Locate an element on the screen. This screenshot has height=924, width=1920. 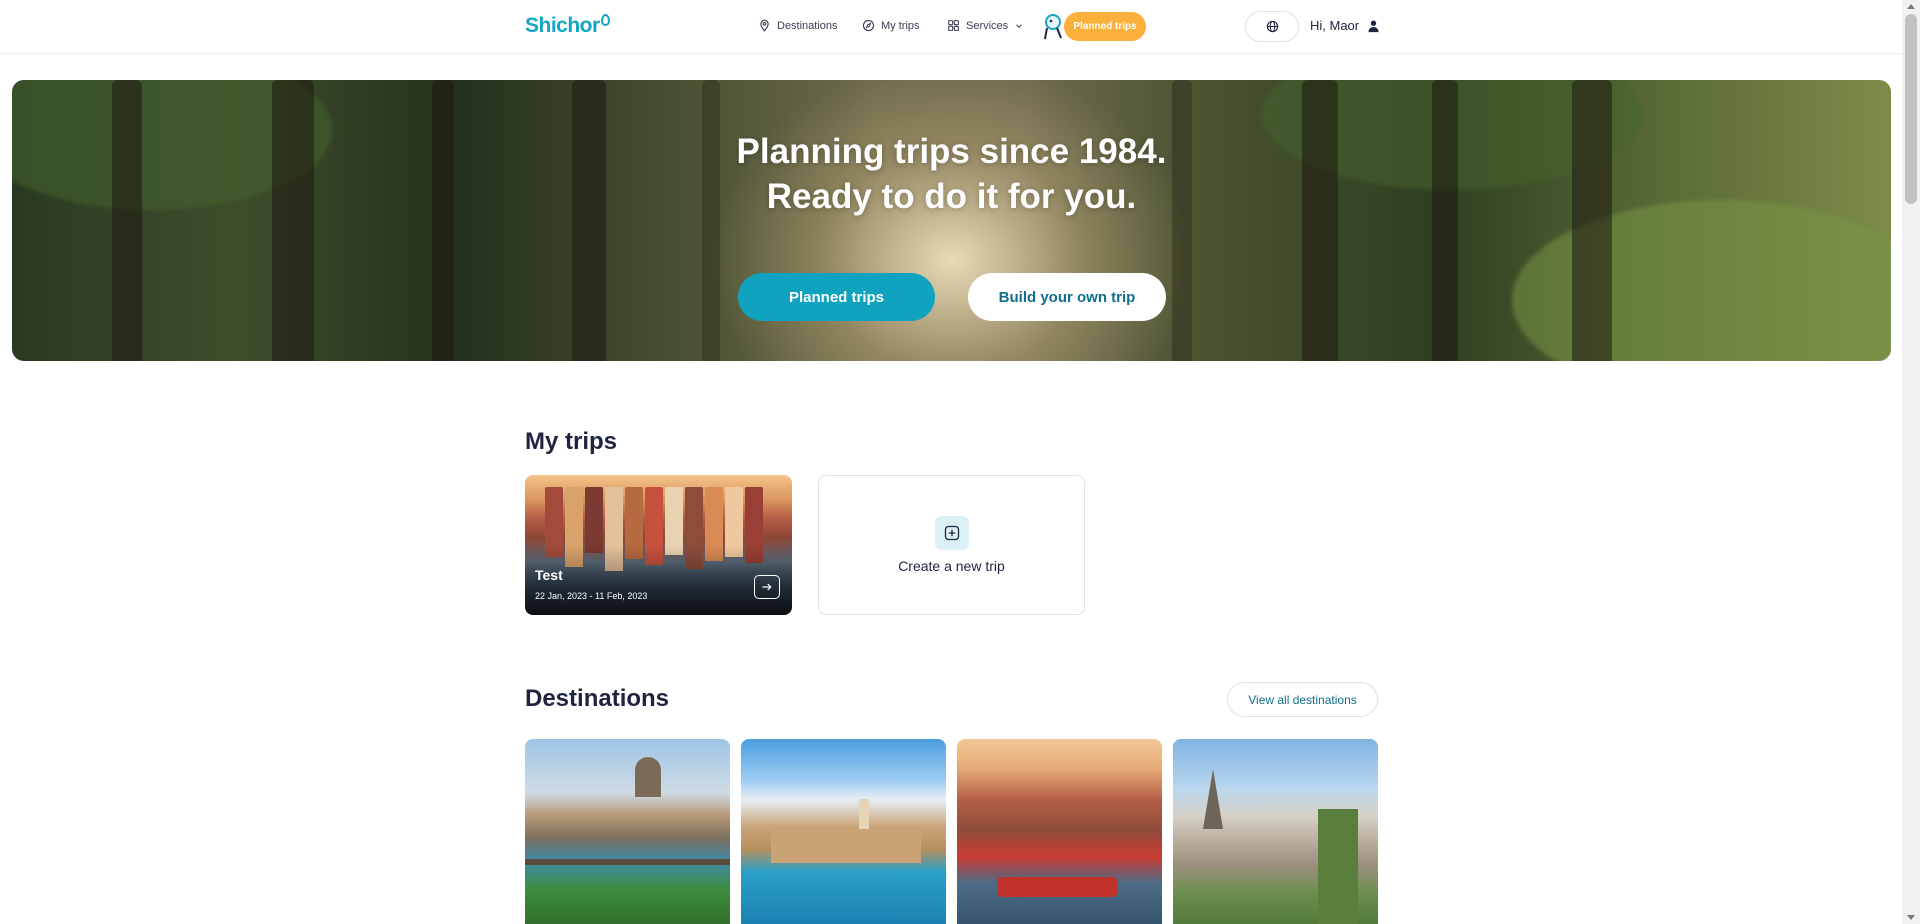
nav-my-trips: My trips is located at coordinates (891, 25).